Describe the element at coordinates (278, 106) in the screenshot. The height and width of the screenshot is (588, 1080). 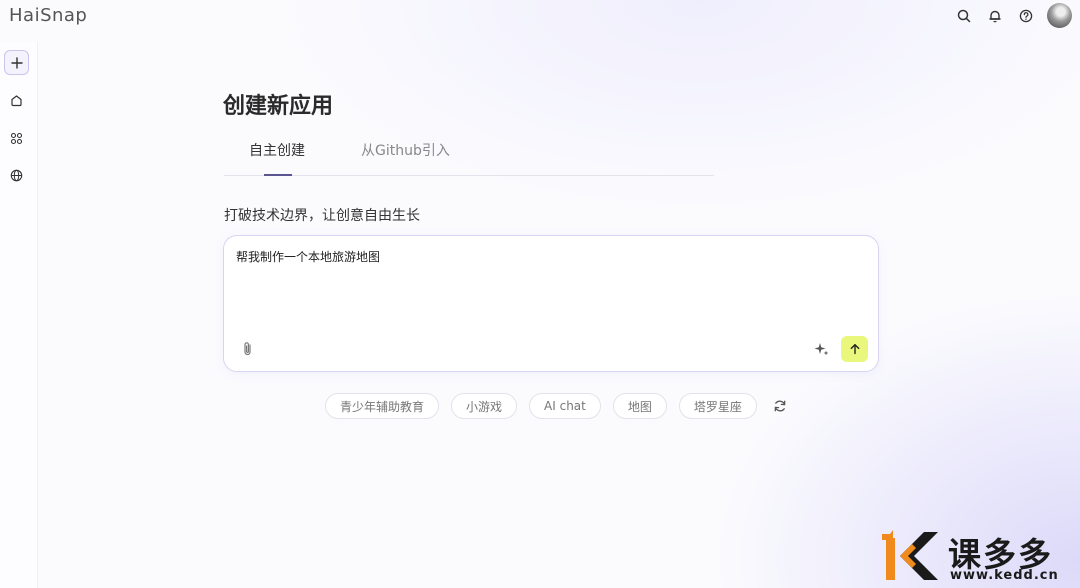
I see `page-title: 创建新应用` at that location.